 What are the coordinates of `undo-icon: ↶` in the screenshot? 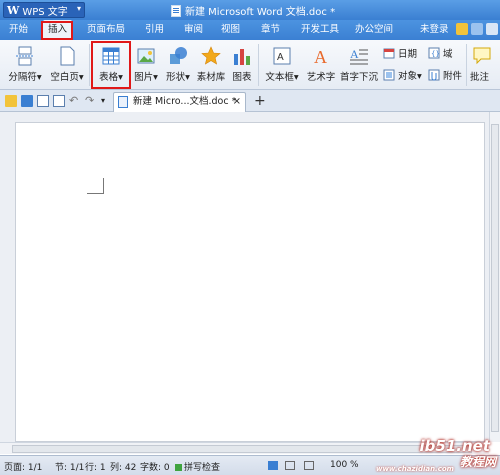 It's located at (75, 101).